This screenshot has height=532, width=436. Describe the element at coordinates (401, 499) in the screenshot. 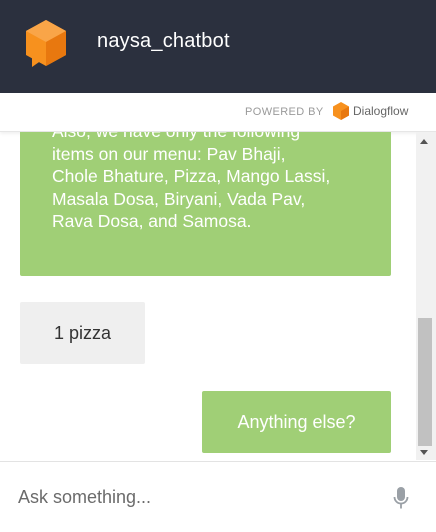

I see `microphone-icon` at that location.